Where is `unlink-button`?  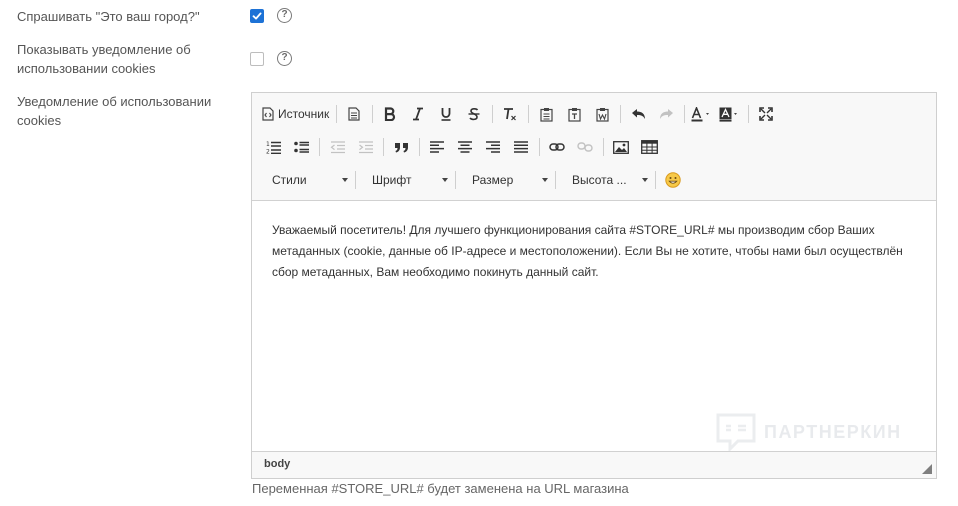 unlink-button is located at coordinates (585, 147).